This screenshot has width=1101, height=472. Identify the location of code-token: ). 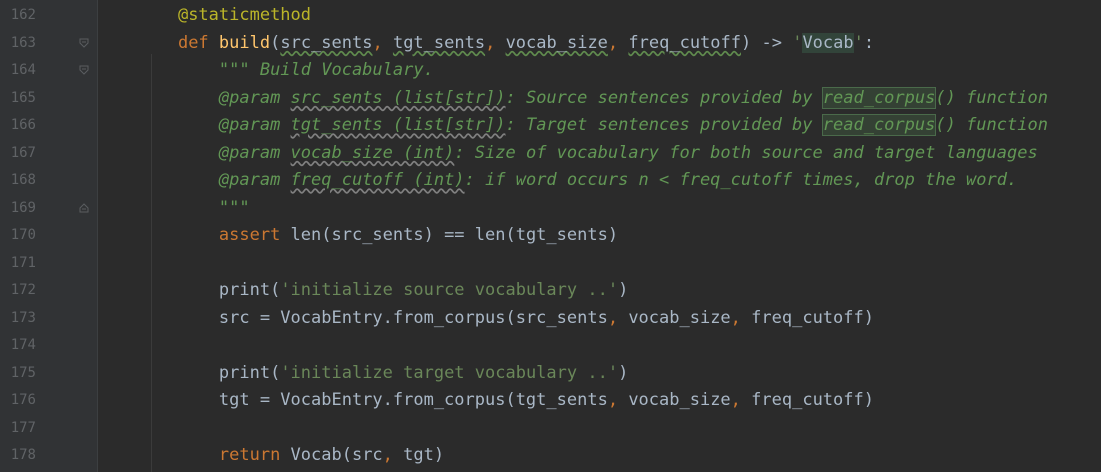
(623, 290).